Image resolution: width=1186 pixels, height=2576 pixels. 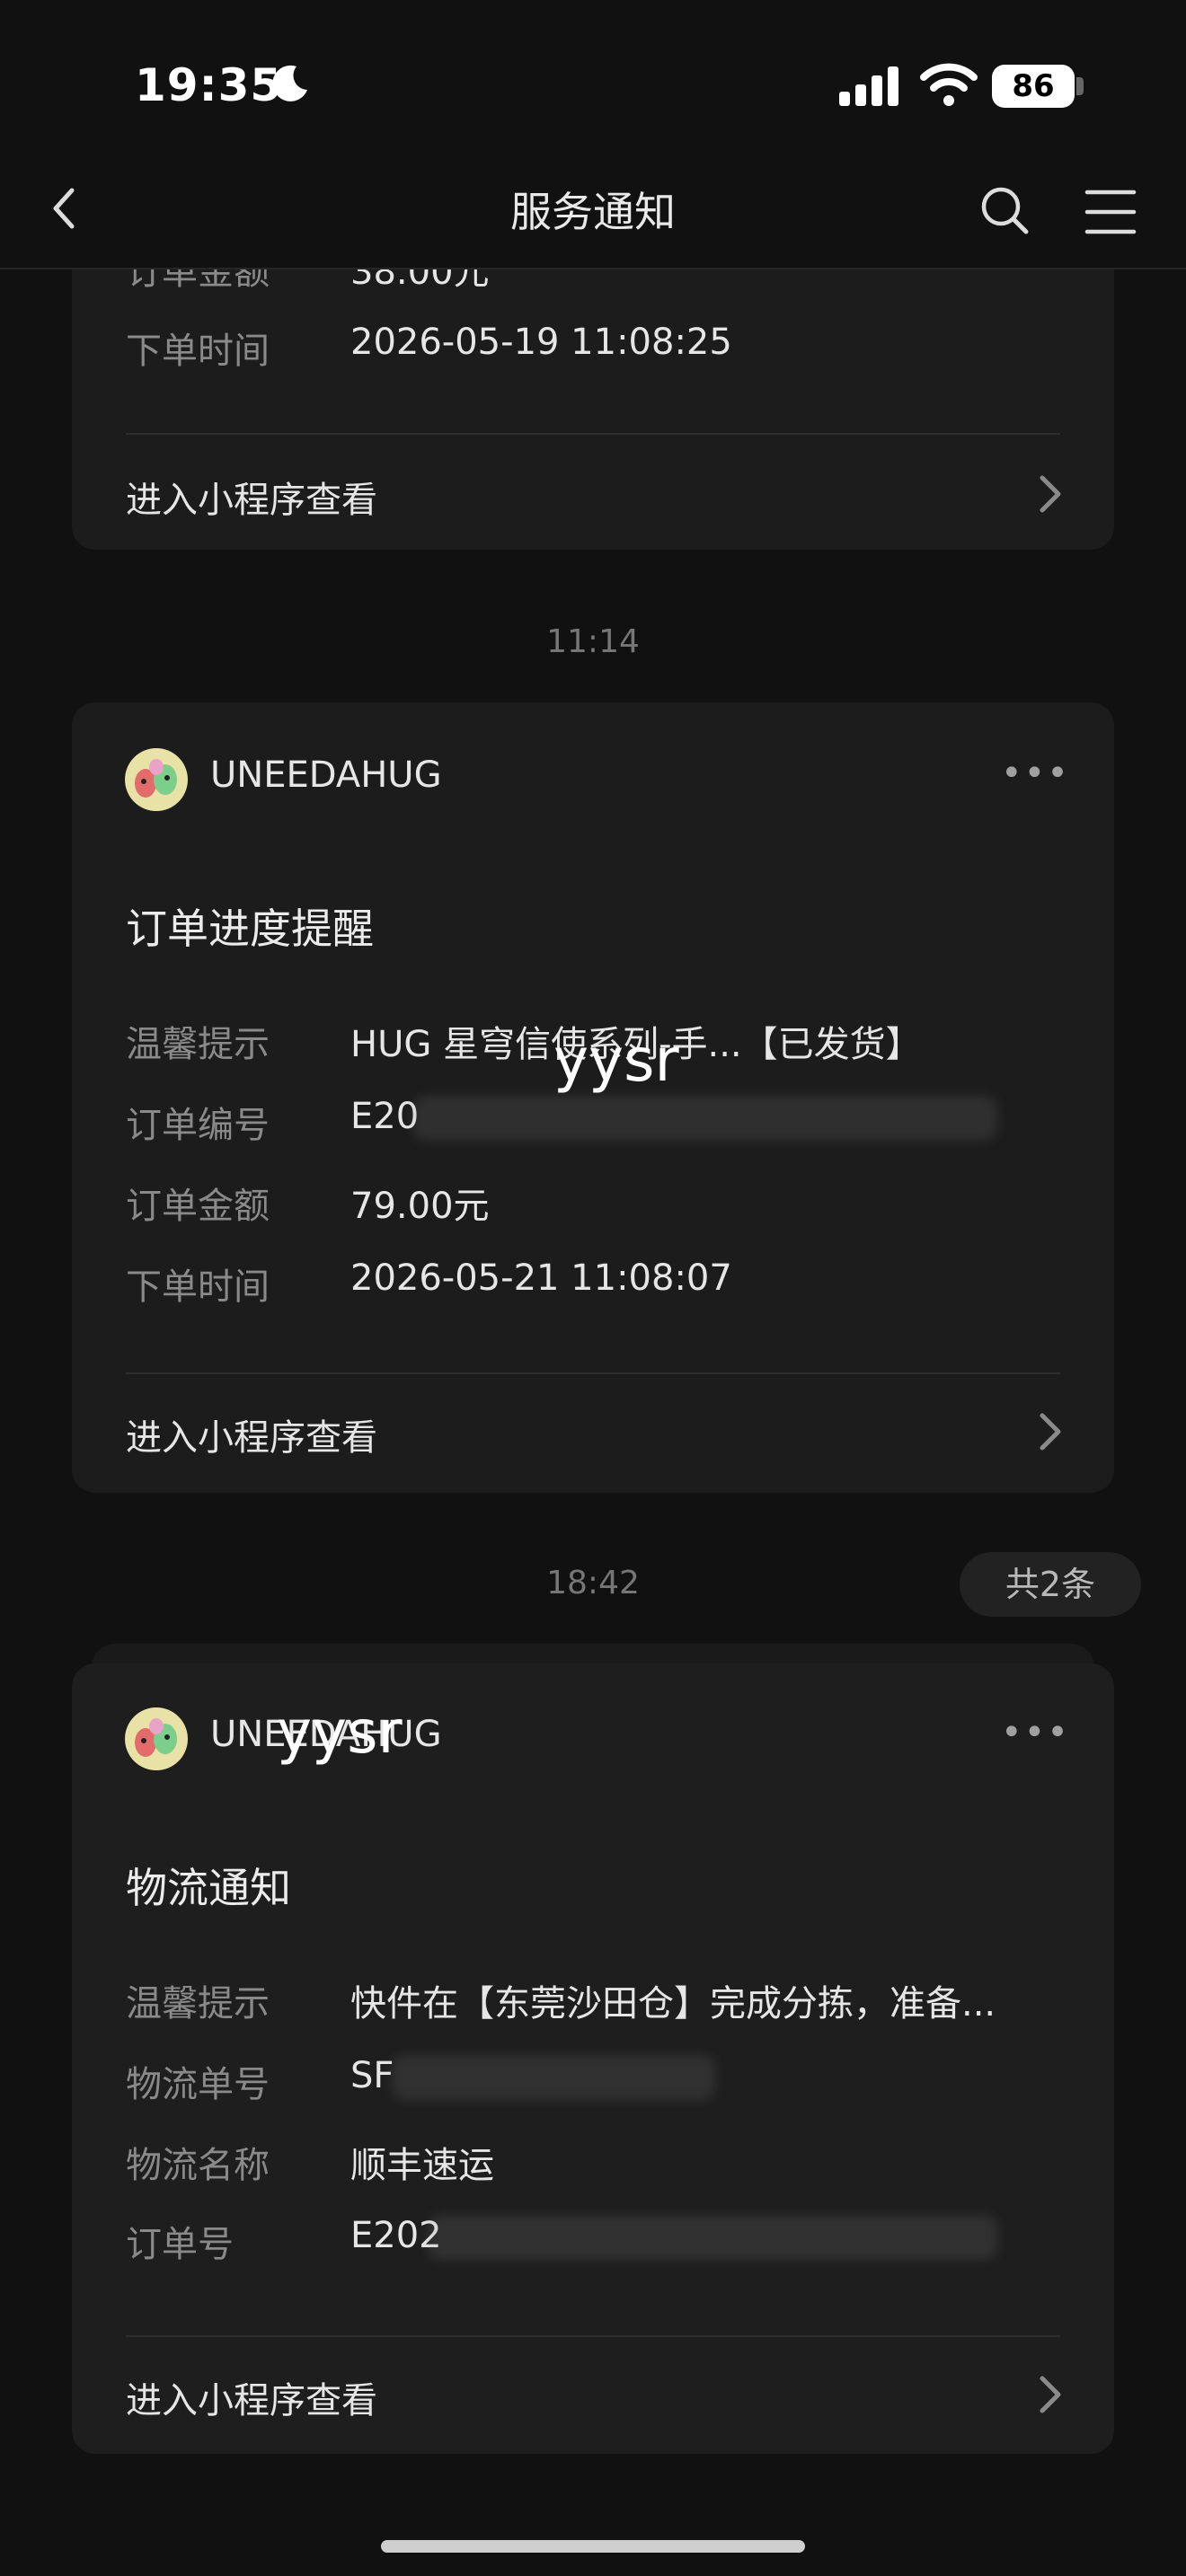 What do you see at coordinates (208, 1888) in the screenshot?
I see `card-title: 物流通知` at bounding box center [208, 1888].